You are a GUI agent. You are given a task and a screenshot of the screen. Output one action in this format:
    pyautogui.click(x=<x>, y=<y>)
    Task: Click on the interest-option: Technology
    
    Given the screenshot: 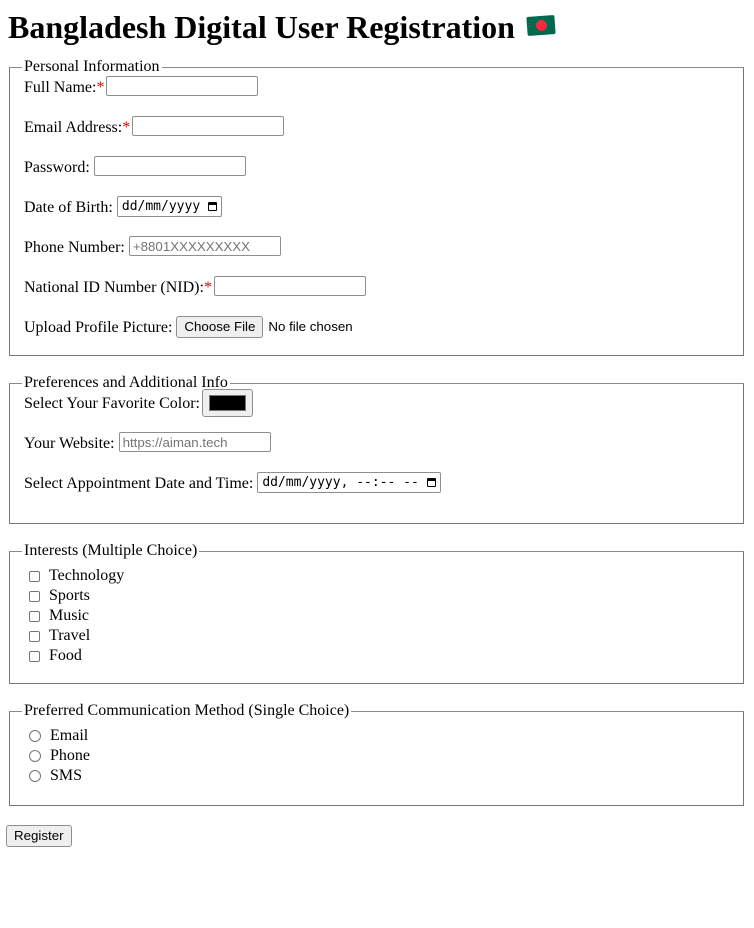 What is the action you would take?
    pyautogui.click(x=377, y=576)
    